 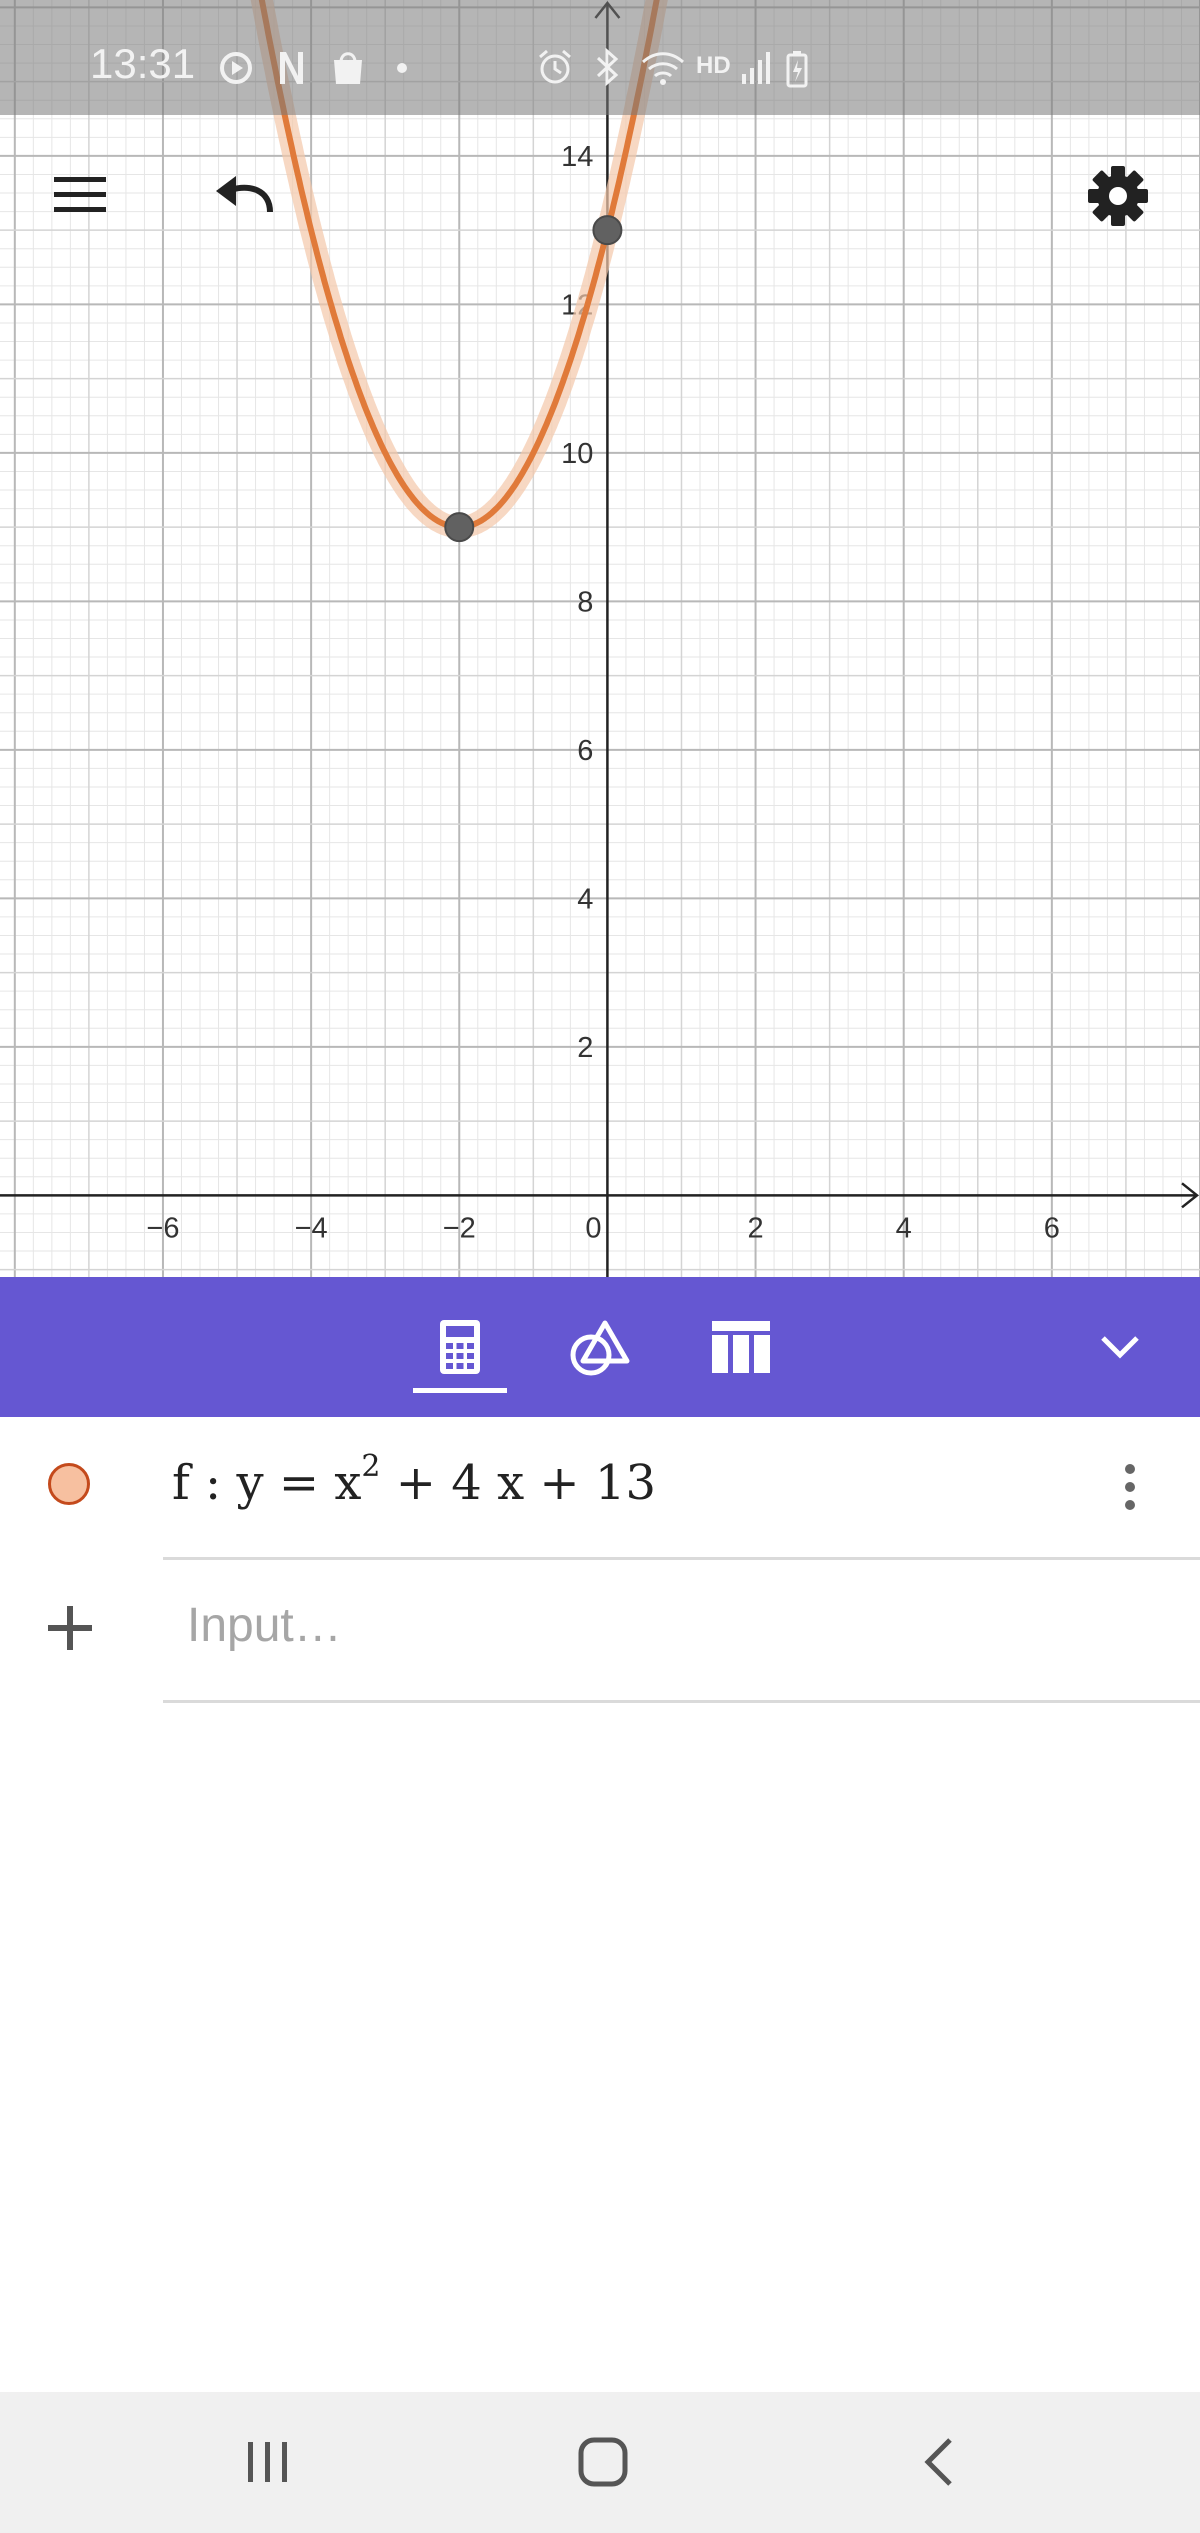 What do you see at coordinates (466, 1483) in the screenshot?
I see `coefficient: 4` at bounding box center [466, 1483].